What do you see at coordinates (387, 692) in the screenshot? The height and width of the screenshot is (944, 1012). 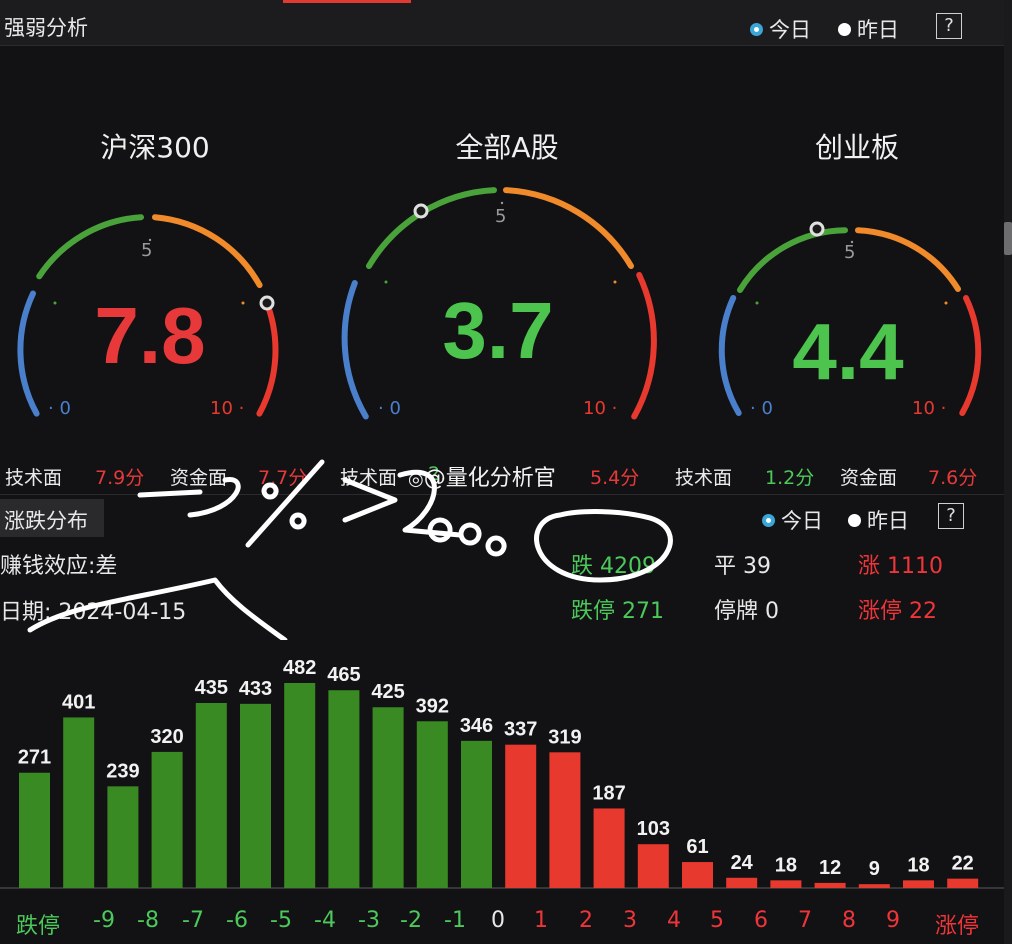 I see `bar-value-label: 425` at bounding box center [387, 692].